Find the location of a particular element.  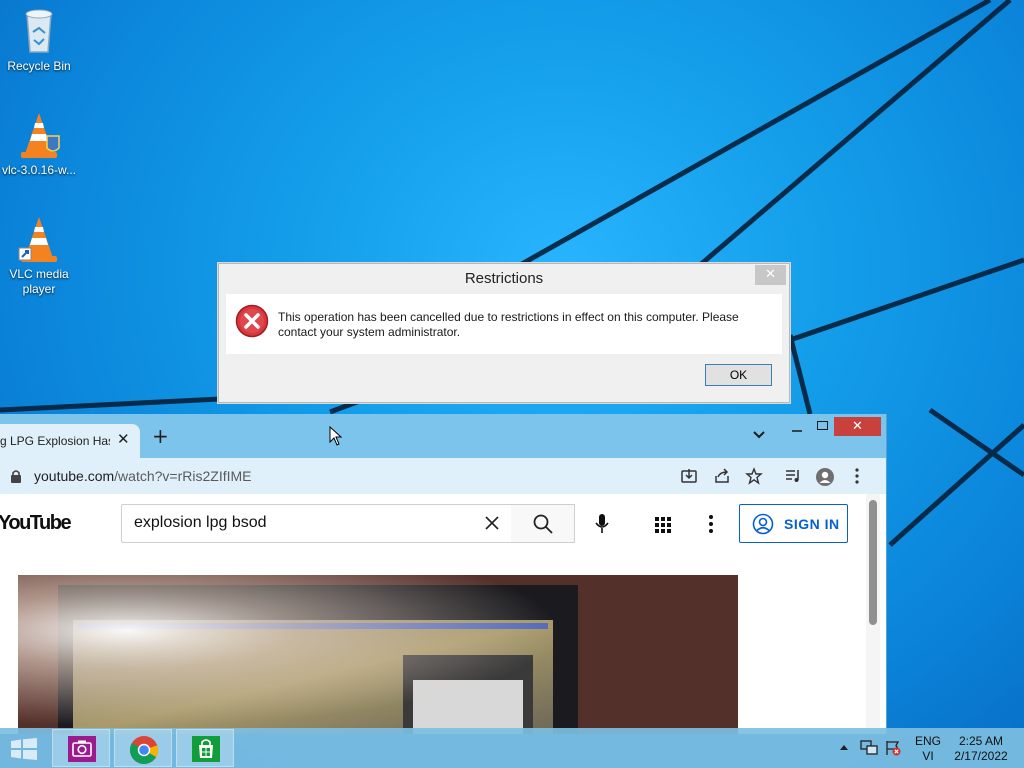

microphone-icon is located at coordinates (602, 524).